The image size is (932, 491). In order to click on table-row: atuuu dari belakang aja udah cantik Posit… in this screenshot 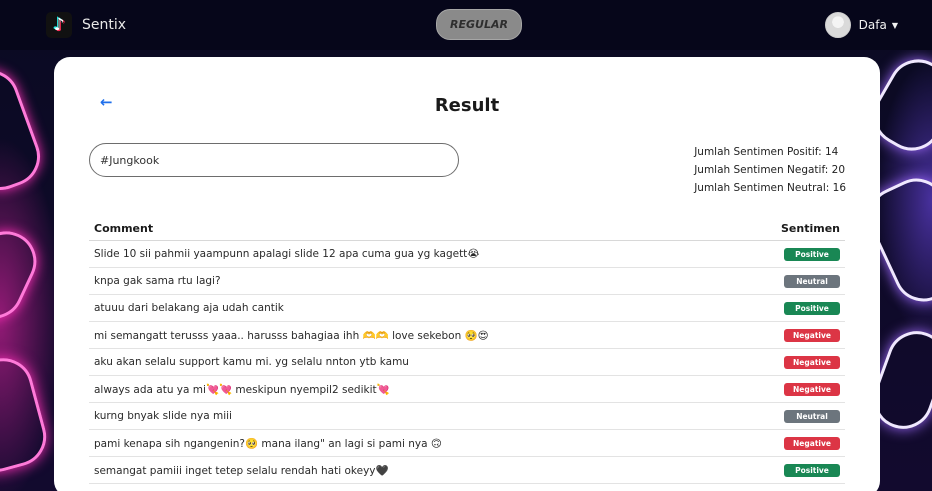, I will do `click(467, 308)`.